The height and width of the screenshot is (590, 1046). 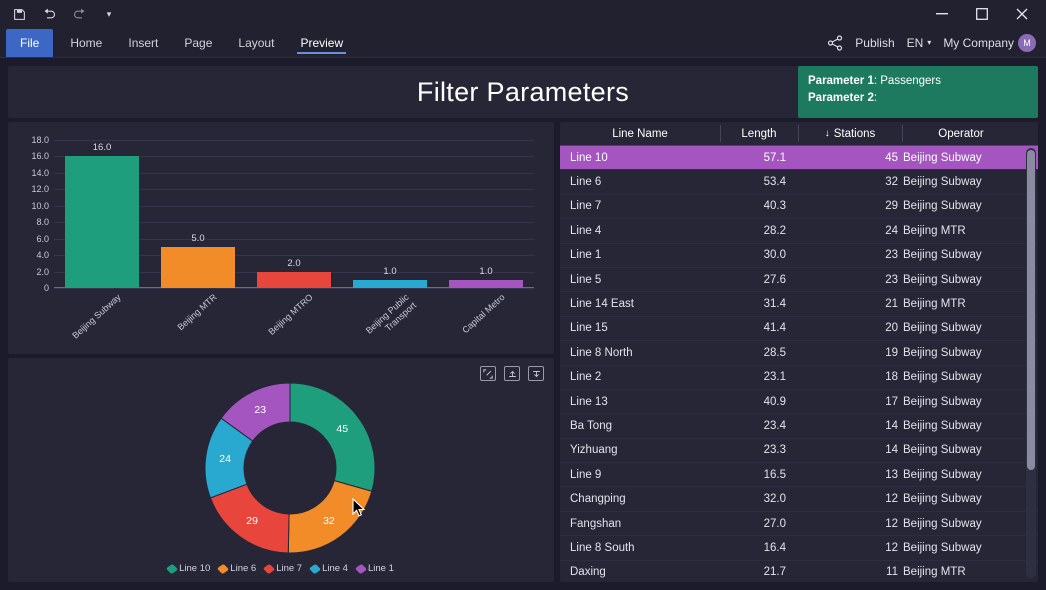 What do you see at coordinates (596, 523) in the screenshot?
I see `table-cell-name: Fangshan` at bounding box center [596, 523].